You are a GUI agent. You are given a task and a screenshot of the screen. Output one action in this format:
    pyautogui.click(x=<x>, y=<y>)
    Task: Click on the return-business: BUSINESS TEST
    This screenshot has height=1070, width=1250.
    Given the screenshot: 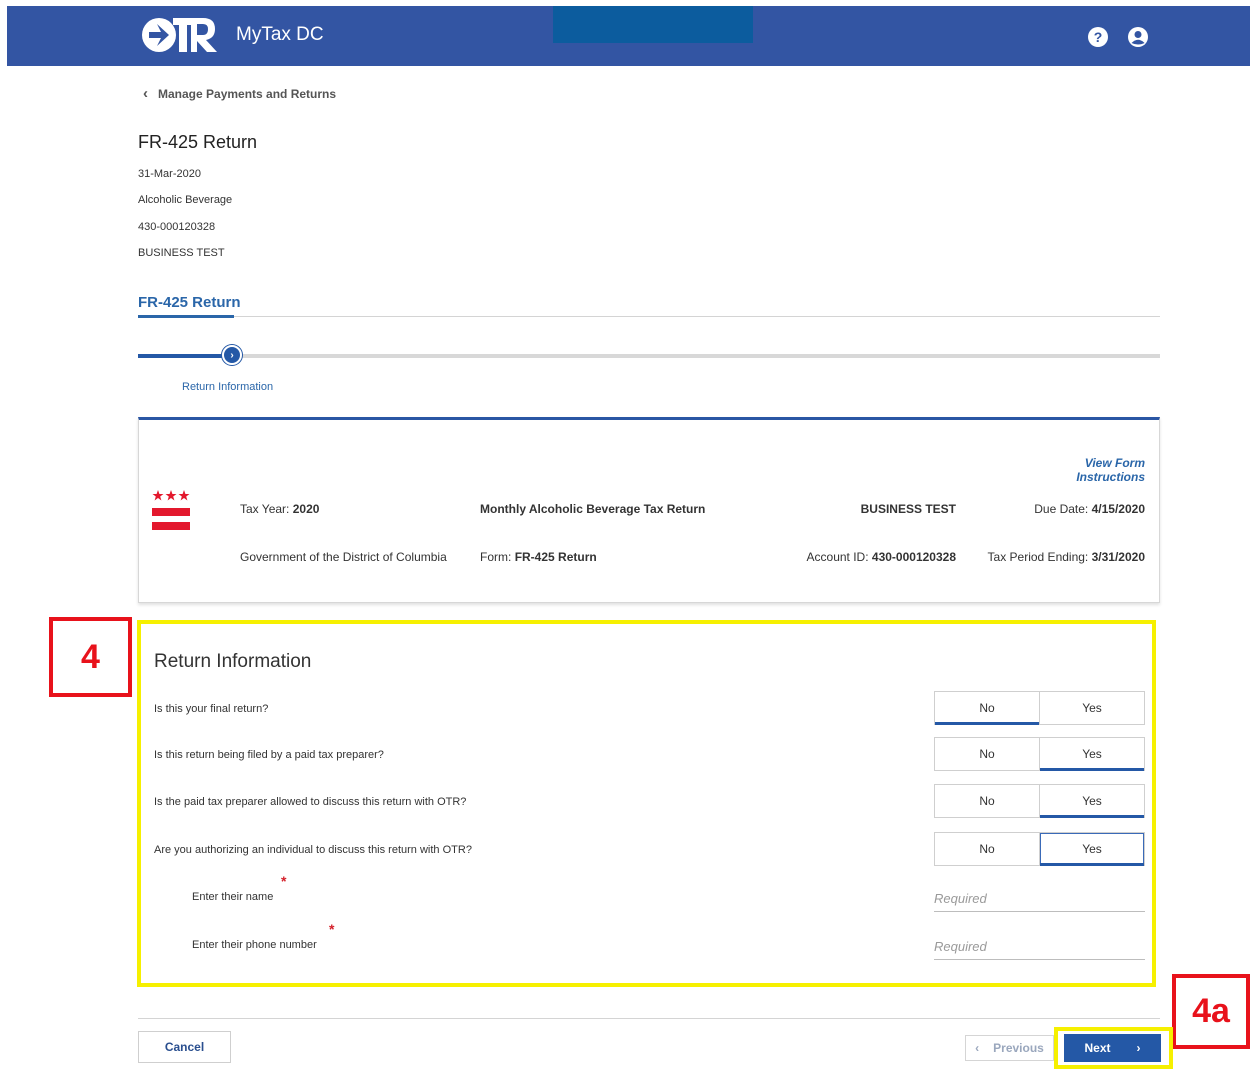 What is the action you would take?
    pyautogui.click(x=181, y=253)
    